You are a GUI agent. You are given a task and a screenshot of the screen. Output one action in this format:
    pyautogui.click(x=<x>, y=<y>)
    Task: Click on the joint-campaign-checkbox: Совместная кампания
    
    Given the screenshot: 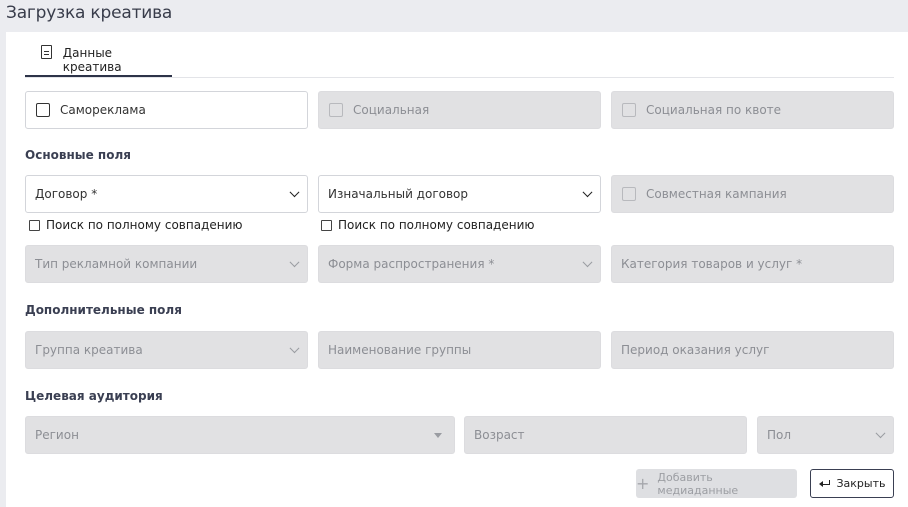 What is the action you would take?
    pyautogui.click(x=752, y=194)
    